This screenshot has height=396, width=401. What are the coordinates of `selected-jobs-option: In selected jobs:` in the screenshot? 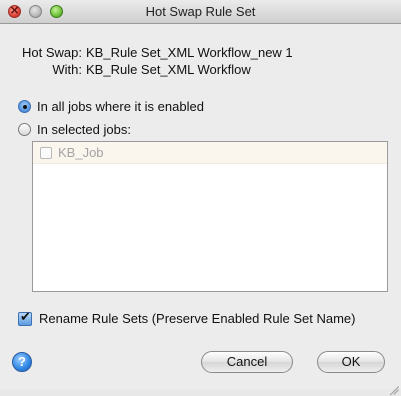 It's located at (74, 129).